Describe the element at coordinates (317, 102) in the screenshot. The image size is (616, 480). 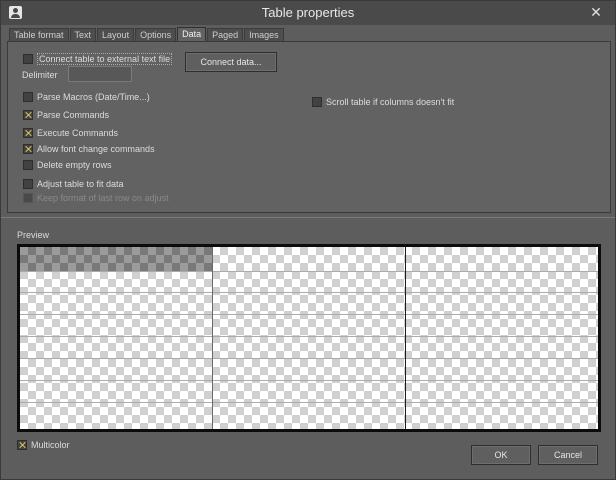
I see `scroll-table-checkbox` at that location.